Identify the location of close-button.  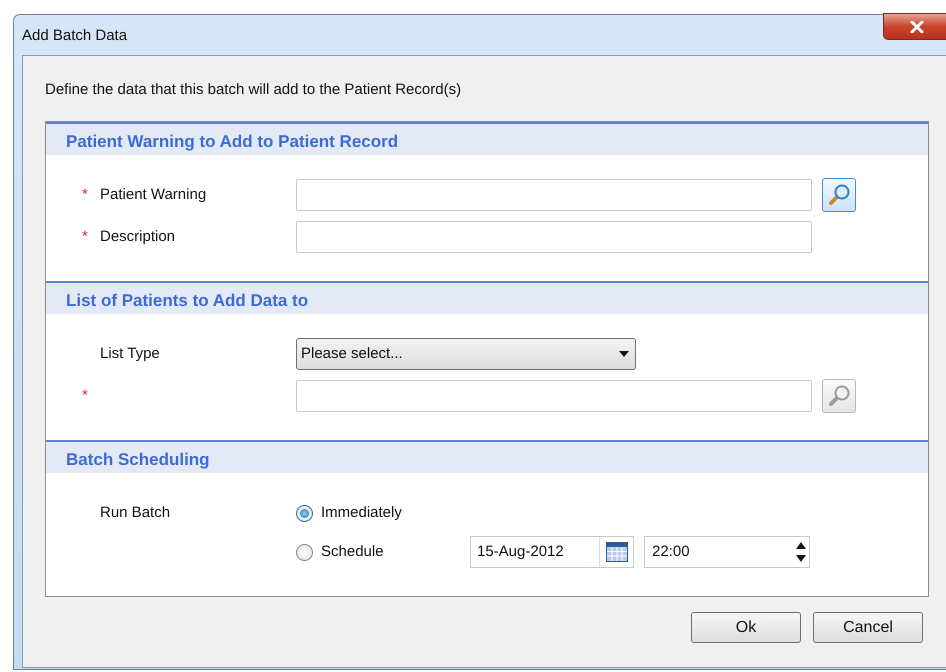
(914, 26).